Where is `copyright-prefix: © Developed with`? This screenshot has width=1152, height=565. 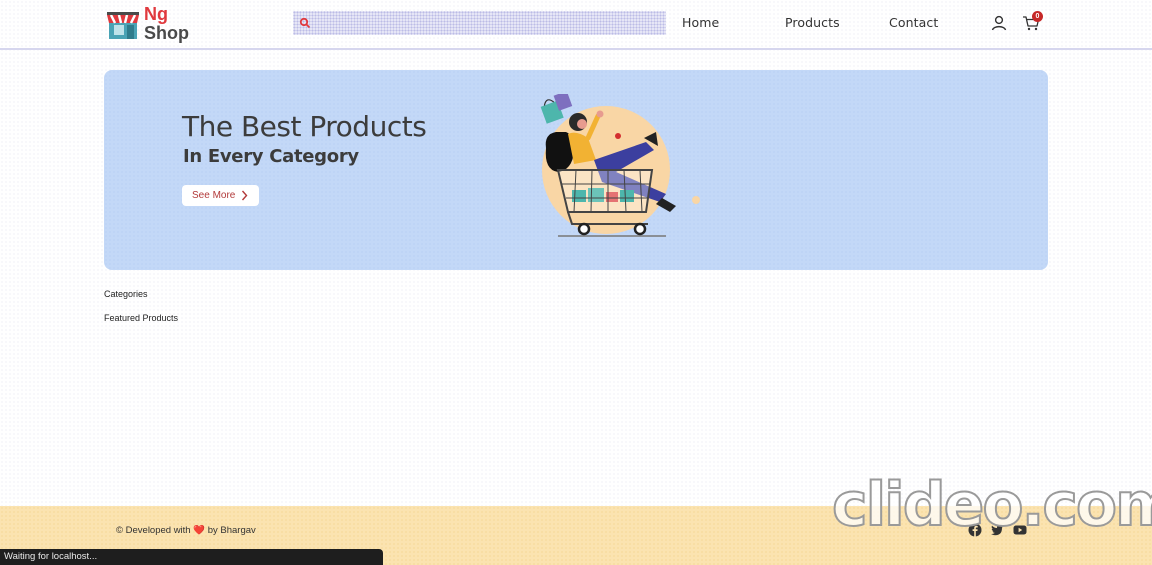 copyright-prefix: © Developed with is located at coordinates (153, 530).